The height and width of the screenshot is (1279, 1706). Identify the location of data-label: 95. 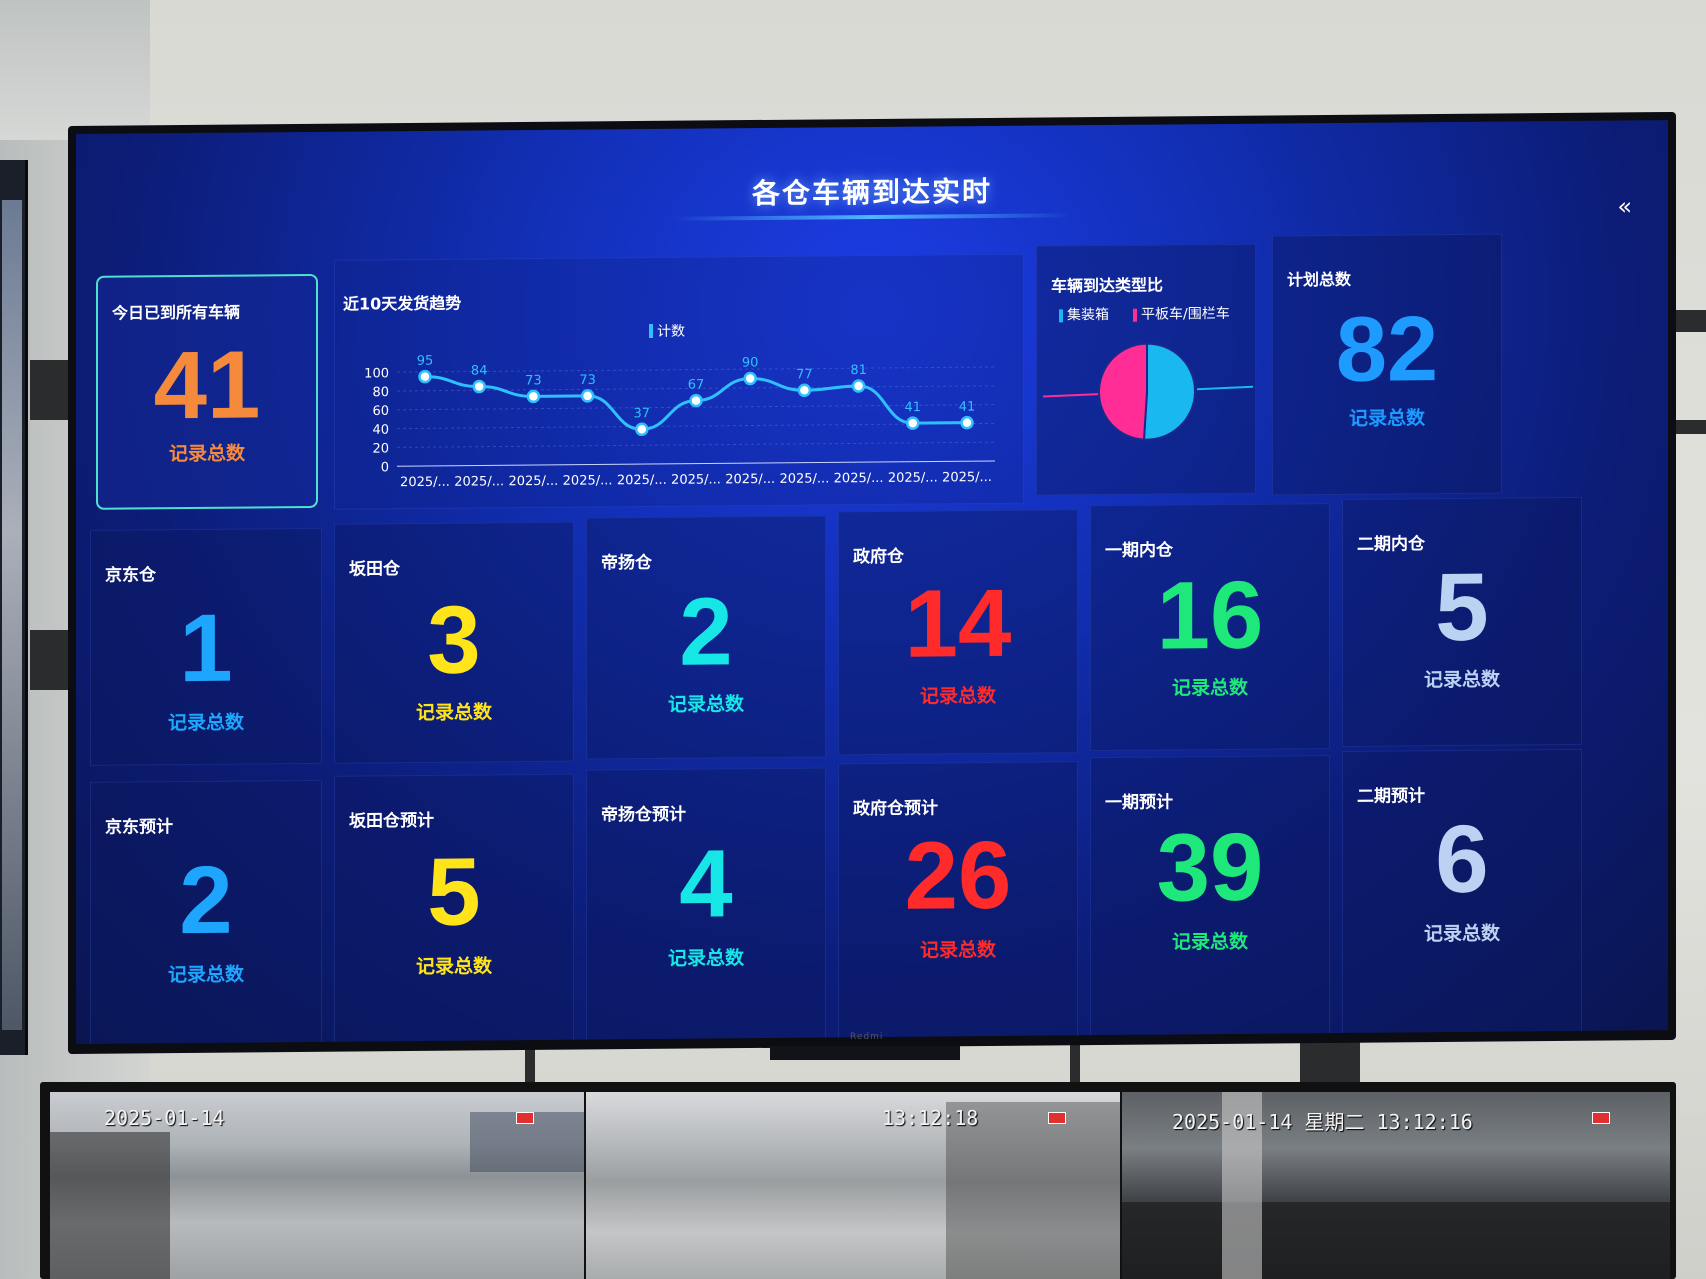
(425, 361).